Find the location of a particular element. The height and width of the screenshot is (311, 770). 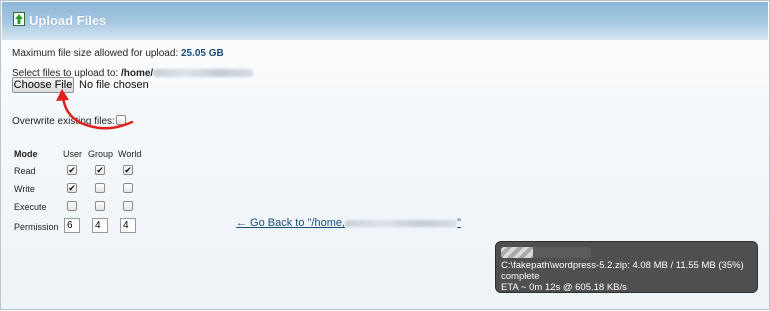

header-bar: Upload Files is located at coordinates (385, 21).